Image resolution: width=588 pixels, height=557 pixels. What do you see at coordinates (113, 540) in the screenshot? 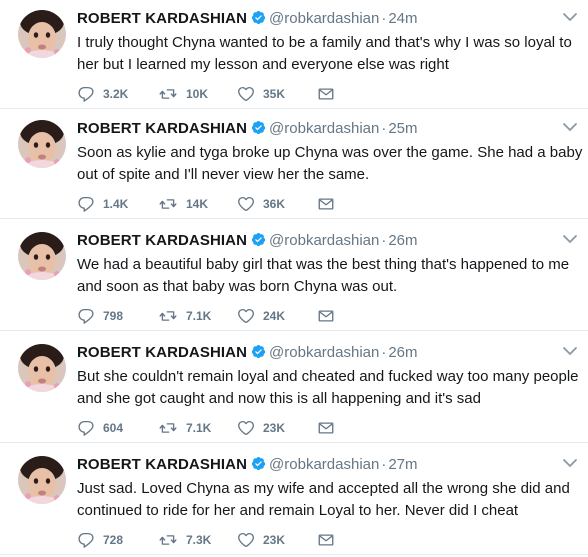
I see `reply-count: 728` at bounding box center [113, 540].